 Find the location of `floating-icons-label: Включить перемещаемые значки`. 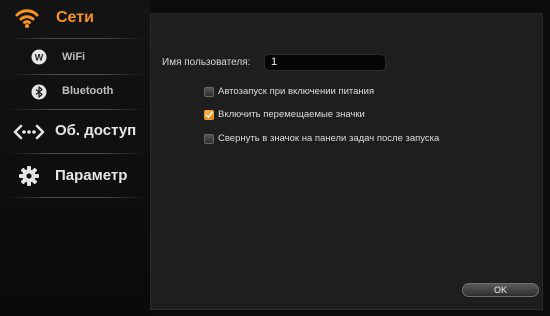

floating-icons-label: Включить перемещаемые значки is located at coordinates (291, 114).